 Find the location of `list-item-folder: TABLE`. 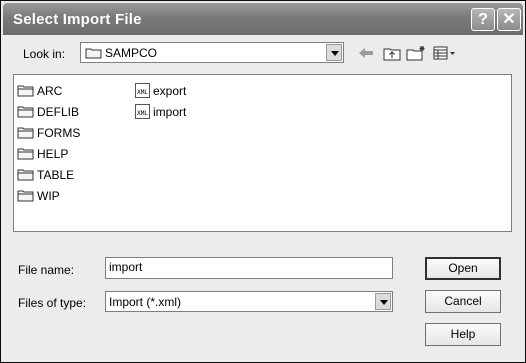

list-item-folder: TABLE is located at coordinates (45, 174).